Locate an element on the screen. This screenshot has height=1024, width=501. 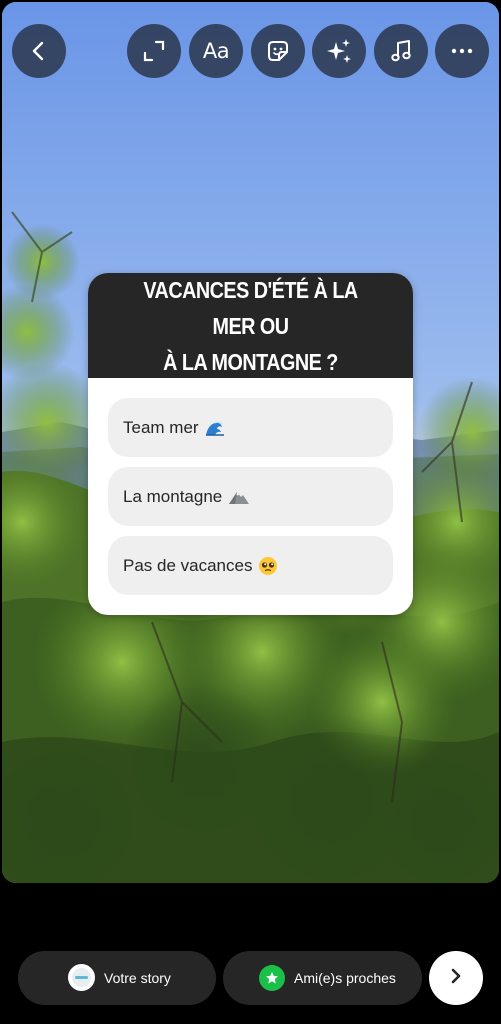
music-button is located at coordinates (401, 51).